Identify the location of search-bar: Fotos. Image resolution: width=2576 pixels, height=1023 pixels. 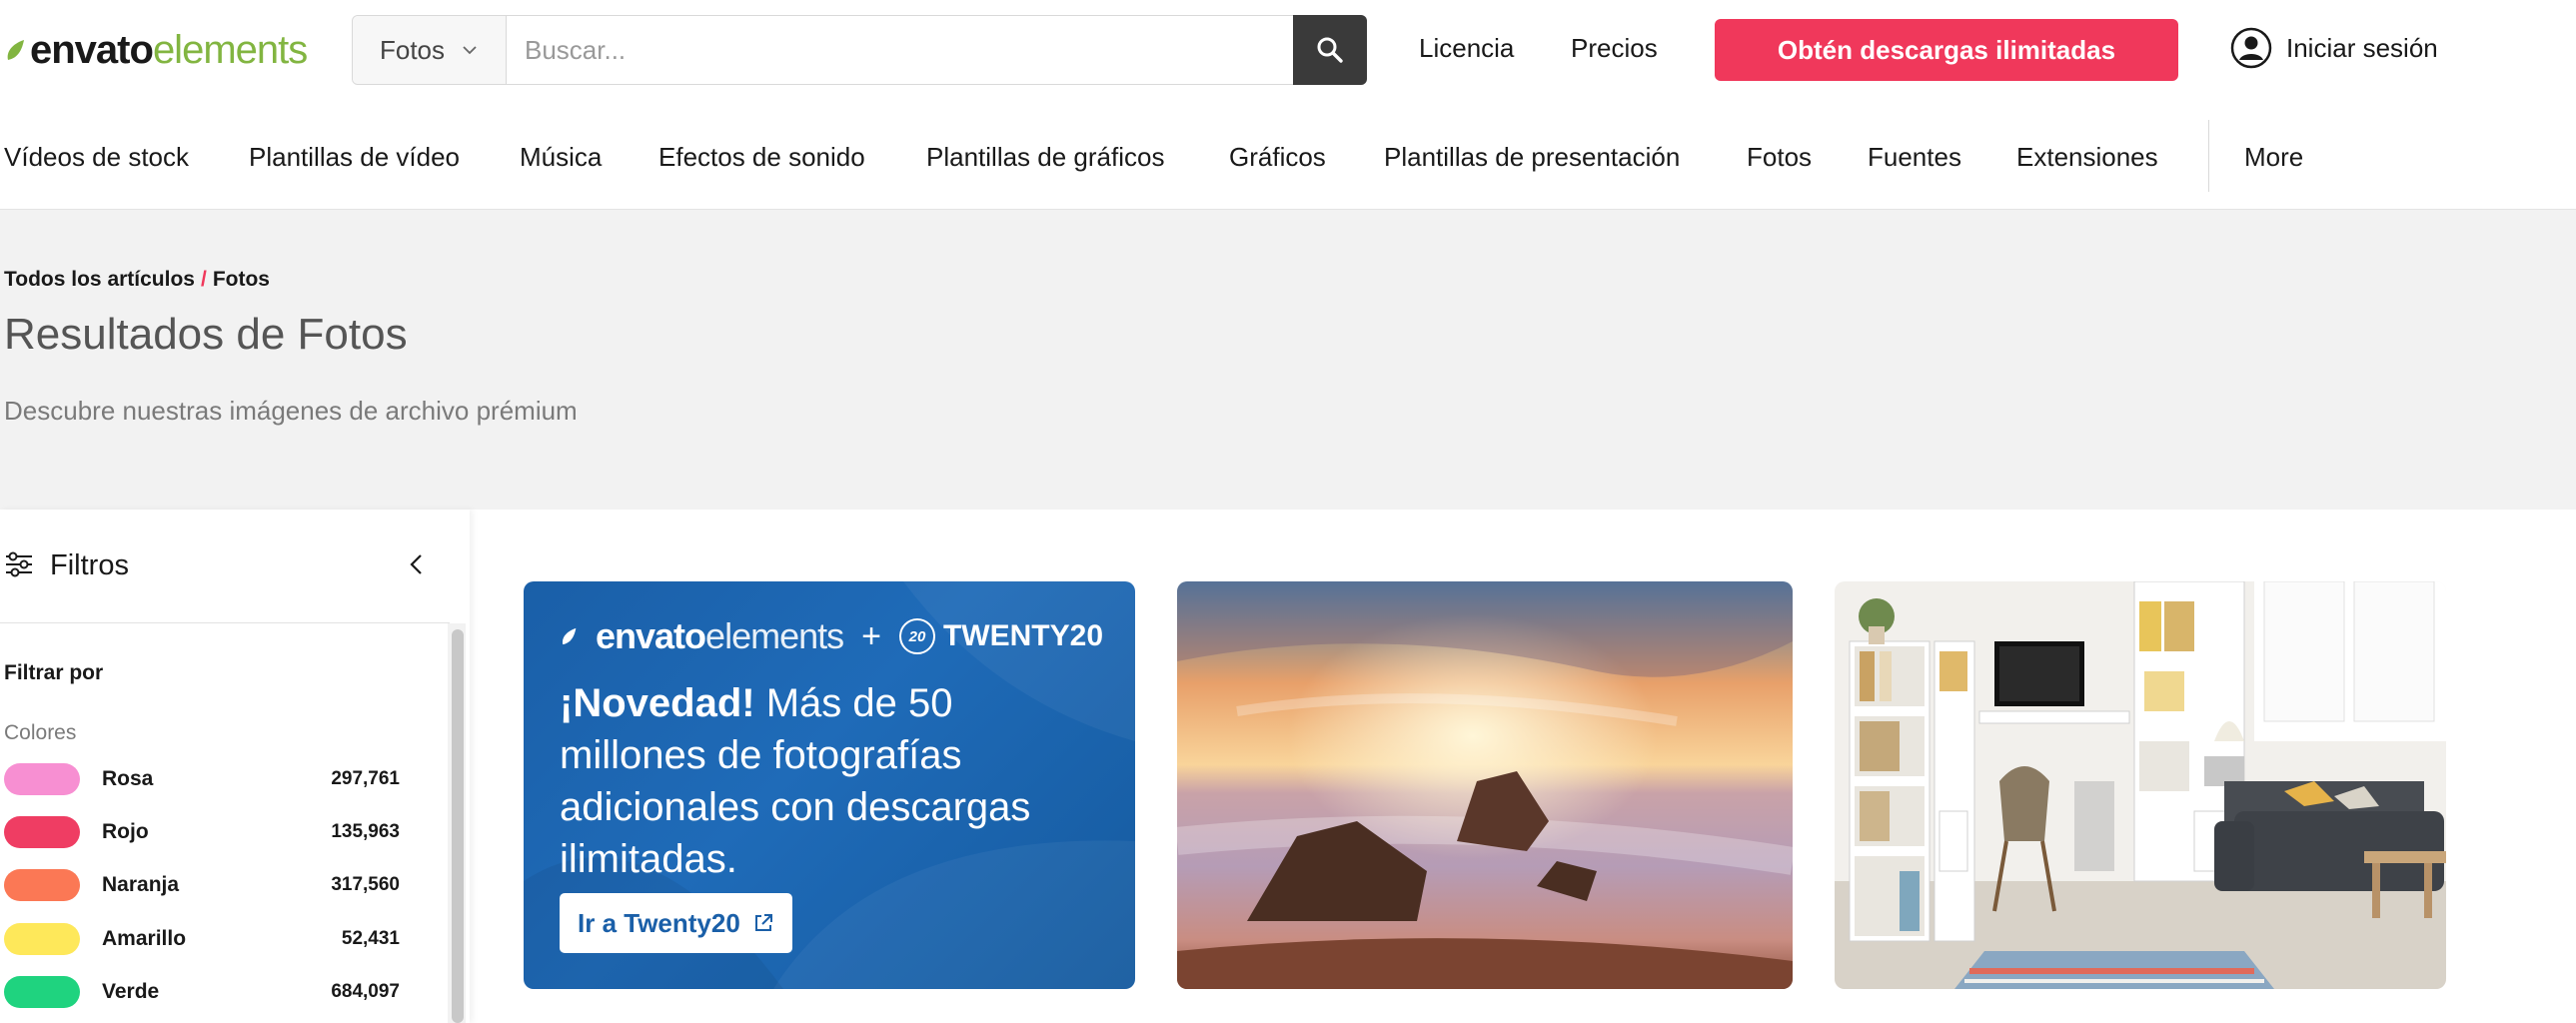
(859, 50).